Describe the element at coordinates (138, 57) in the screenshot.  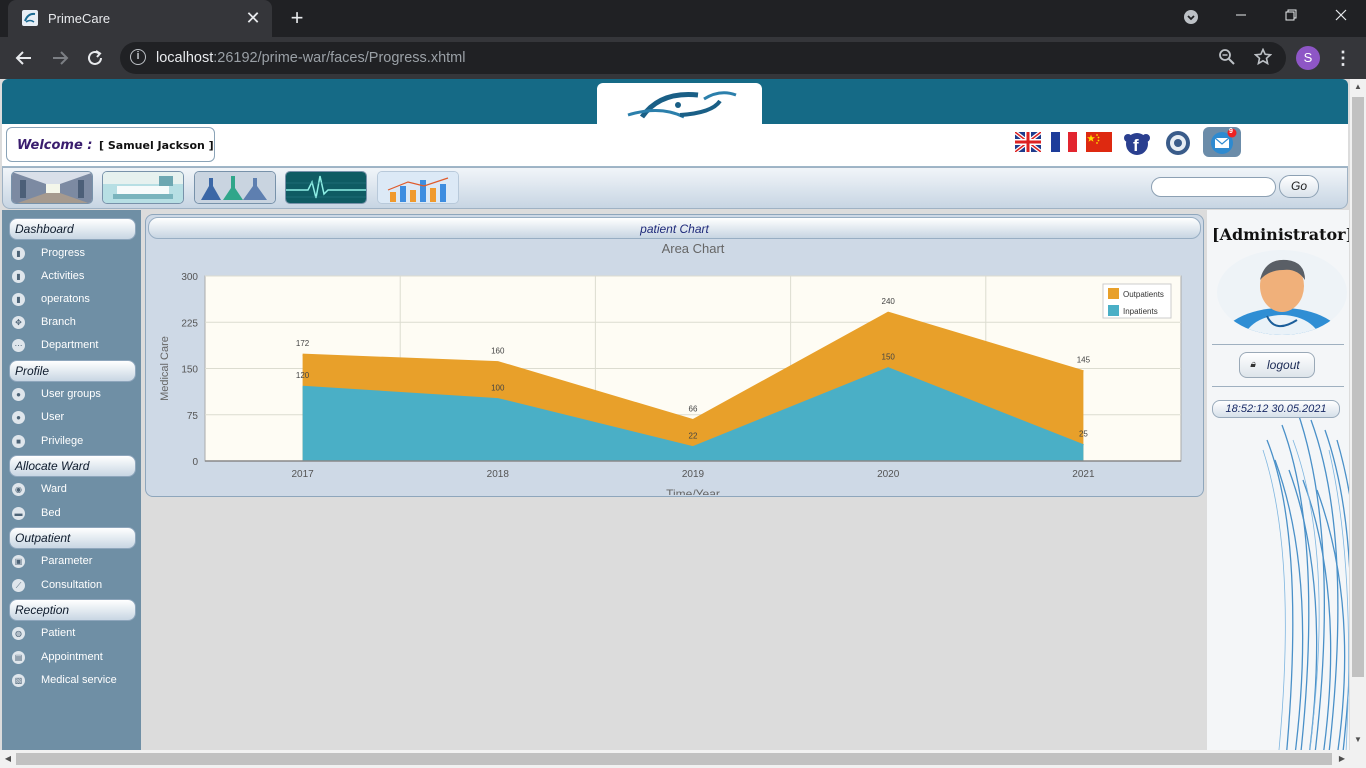
I see `site-info-icon: i` at that location.